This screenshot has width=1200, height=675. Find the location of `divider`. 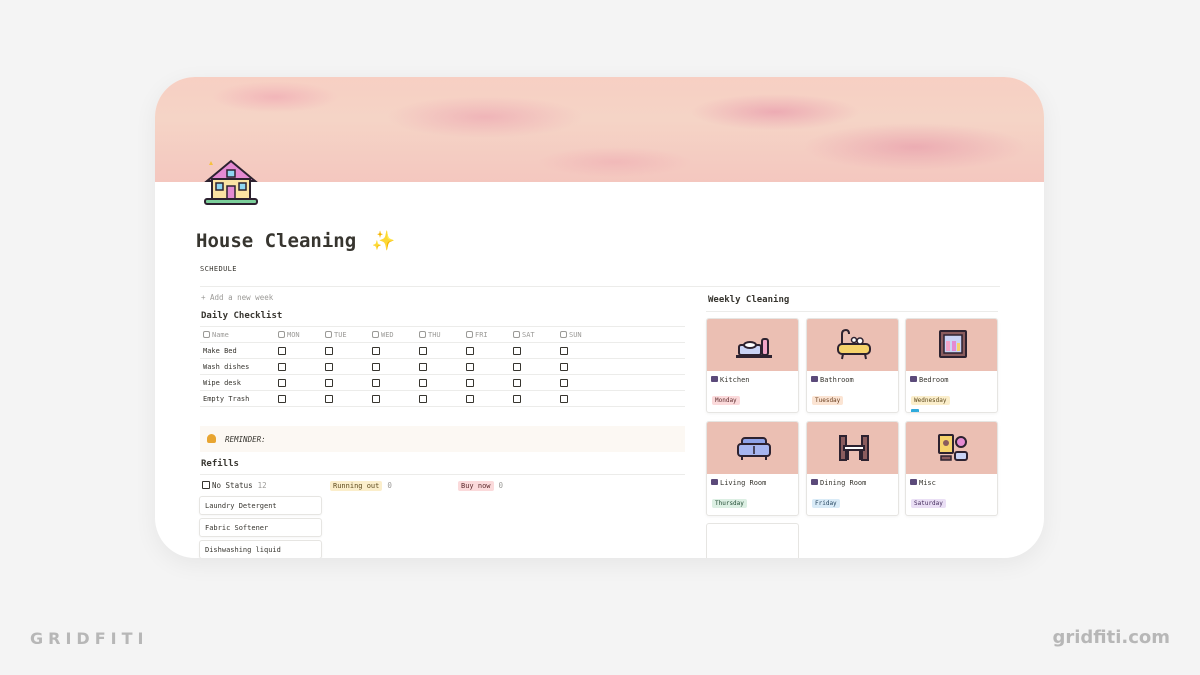

divider is located at coordinates (852, 311).